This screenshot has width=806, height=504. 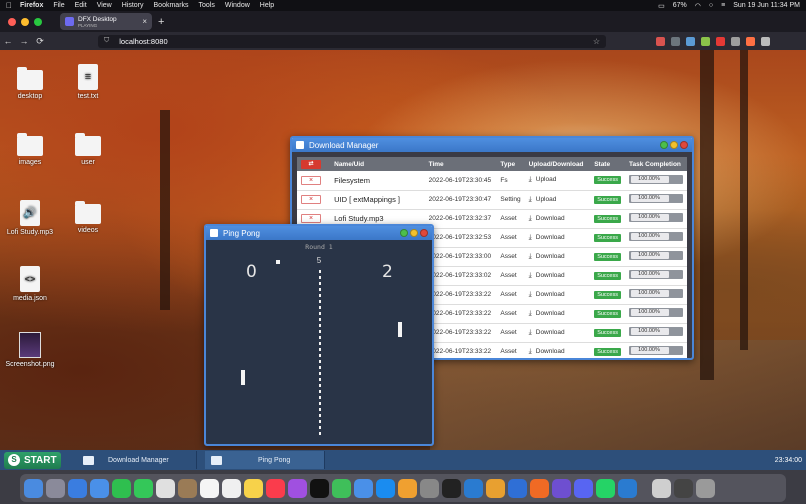 What do you see at coordinates (607, 332) in the screenshot?
I see `status-badge: Success` at bounding box center [607, 332].